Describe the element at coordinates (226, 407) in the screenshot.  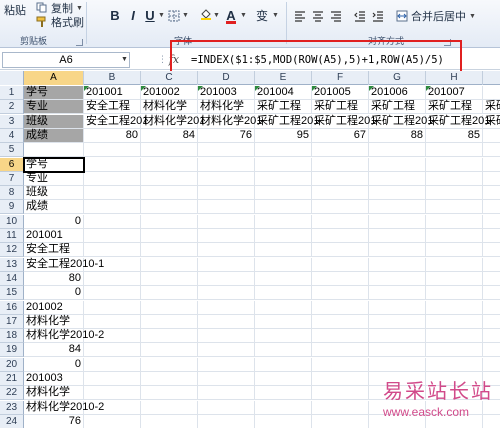
I see `cell-d23` at that location.